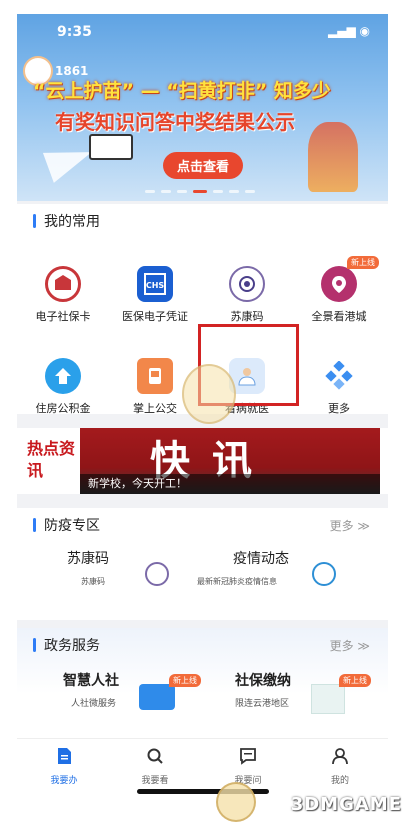 Image resolution: width=410 pixels, height=827 pixels. Describe the element at coordinates (203, 165) in the screenshot. I see `banner-view-button: 点击查看` at that location.